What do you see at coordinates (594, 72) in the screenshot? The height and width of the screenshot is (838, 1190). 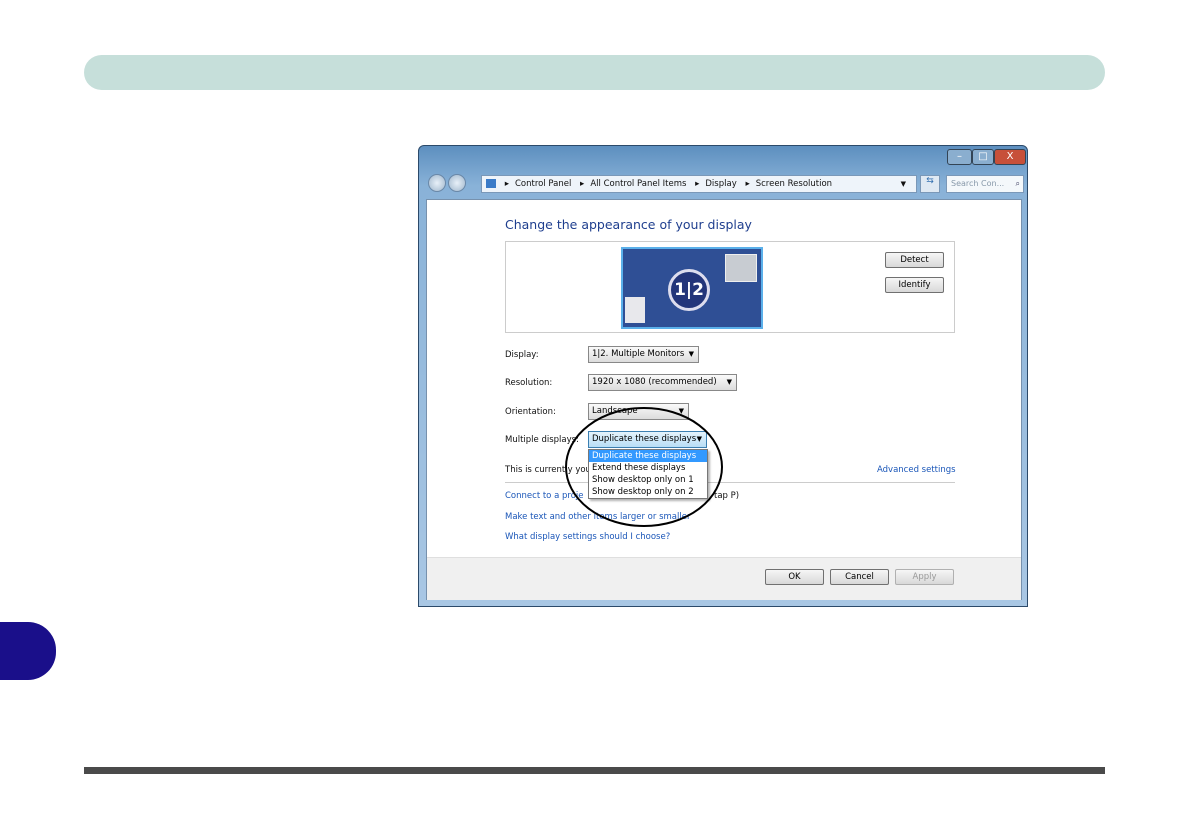 I see `page-header-bar` at bounding box center [594, 72].